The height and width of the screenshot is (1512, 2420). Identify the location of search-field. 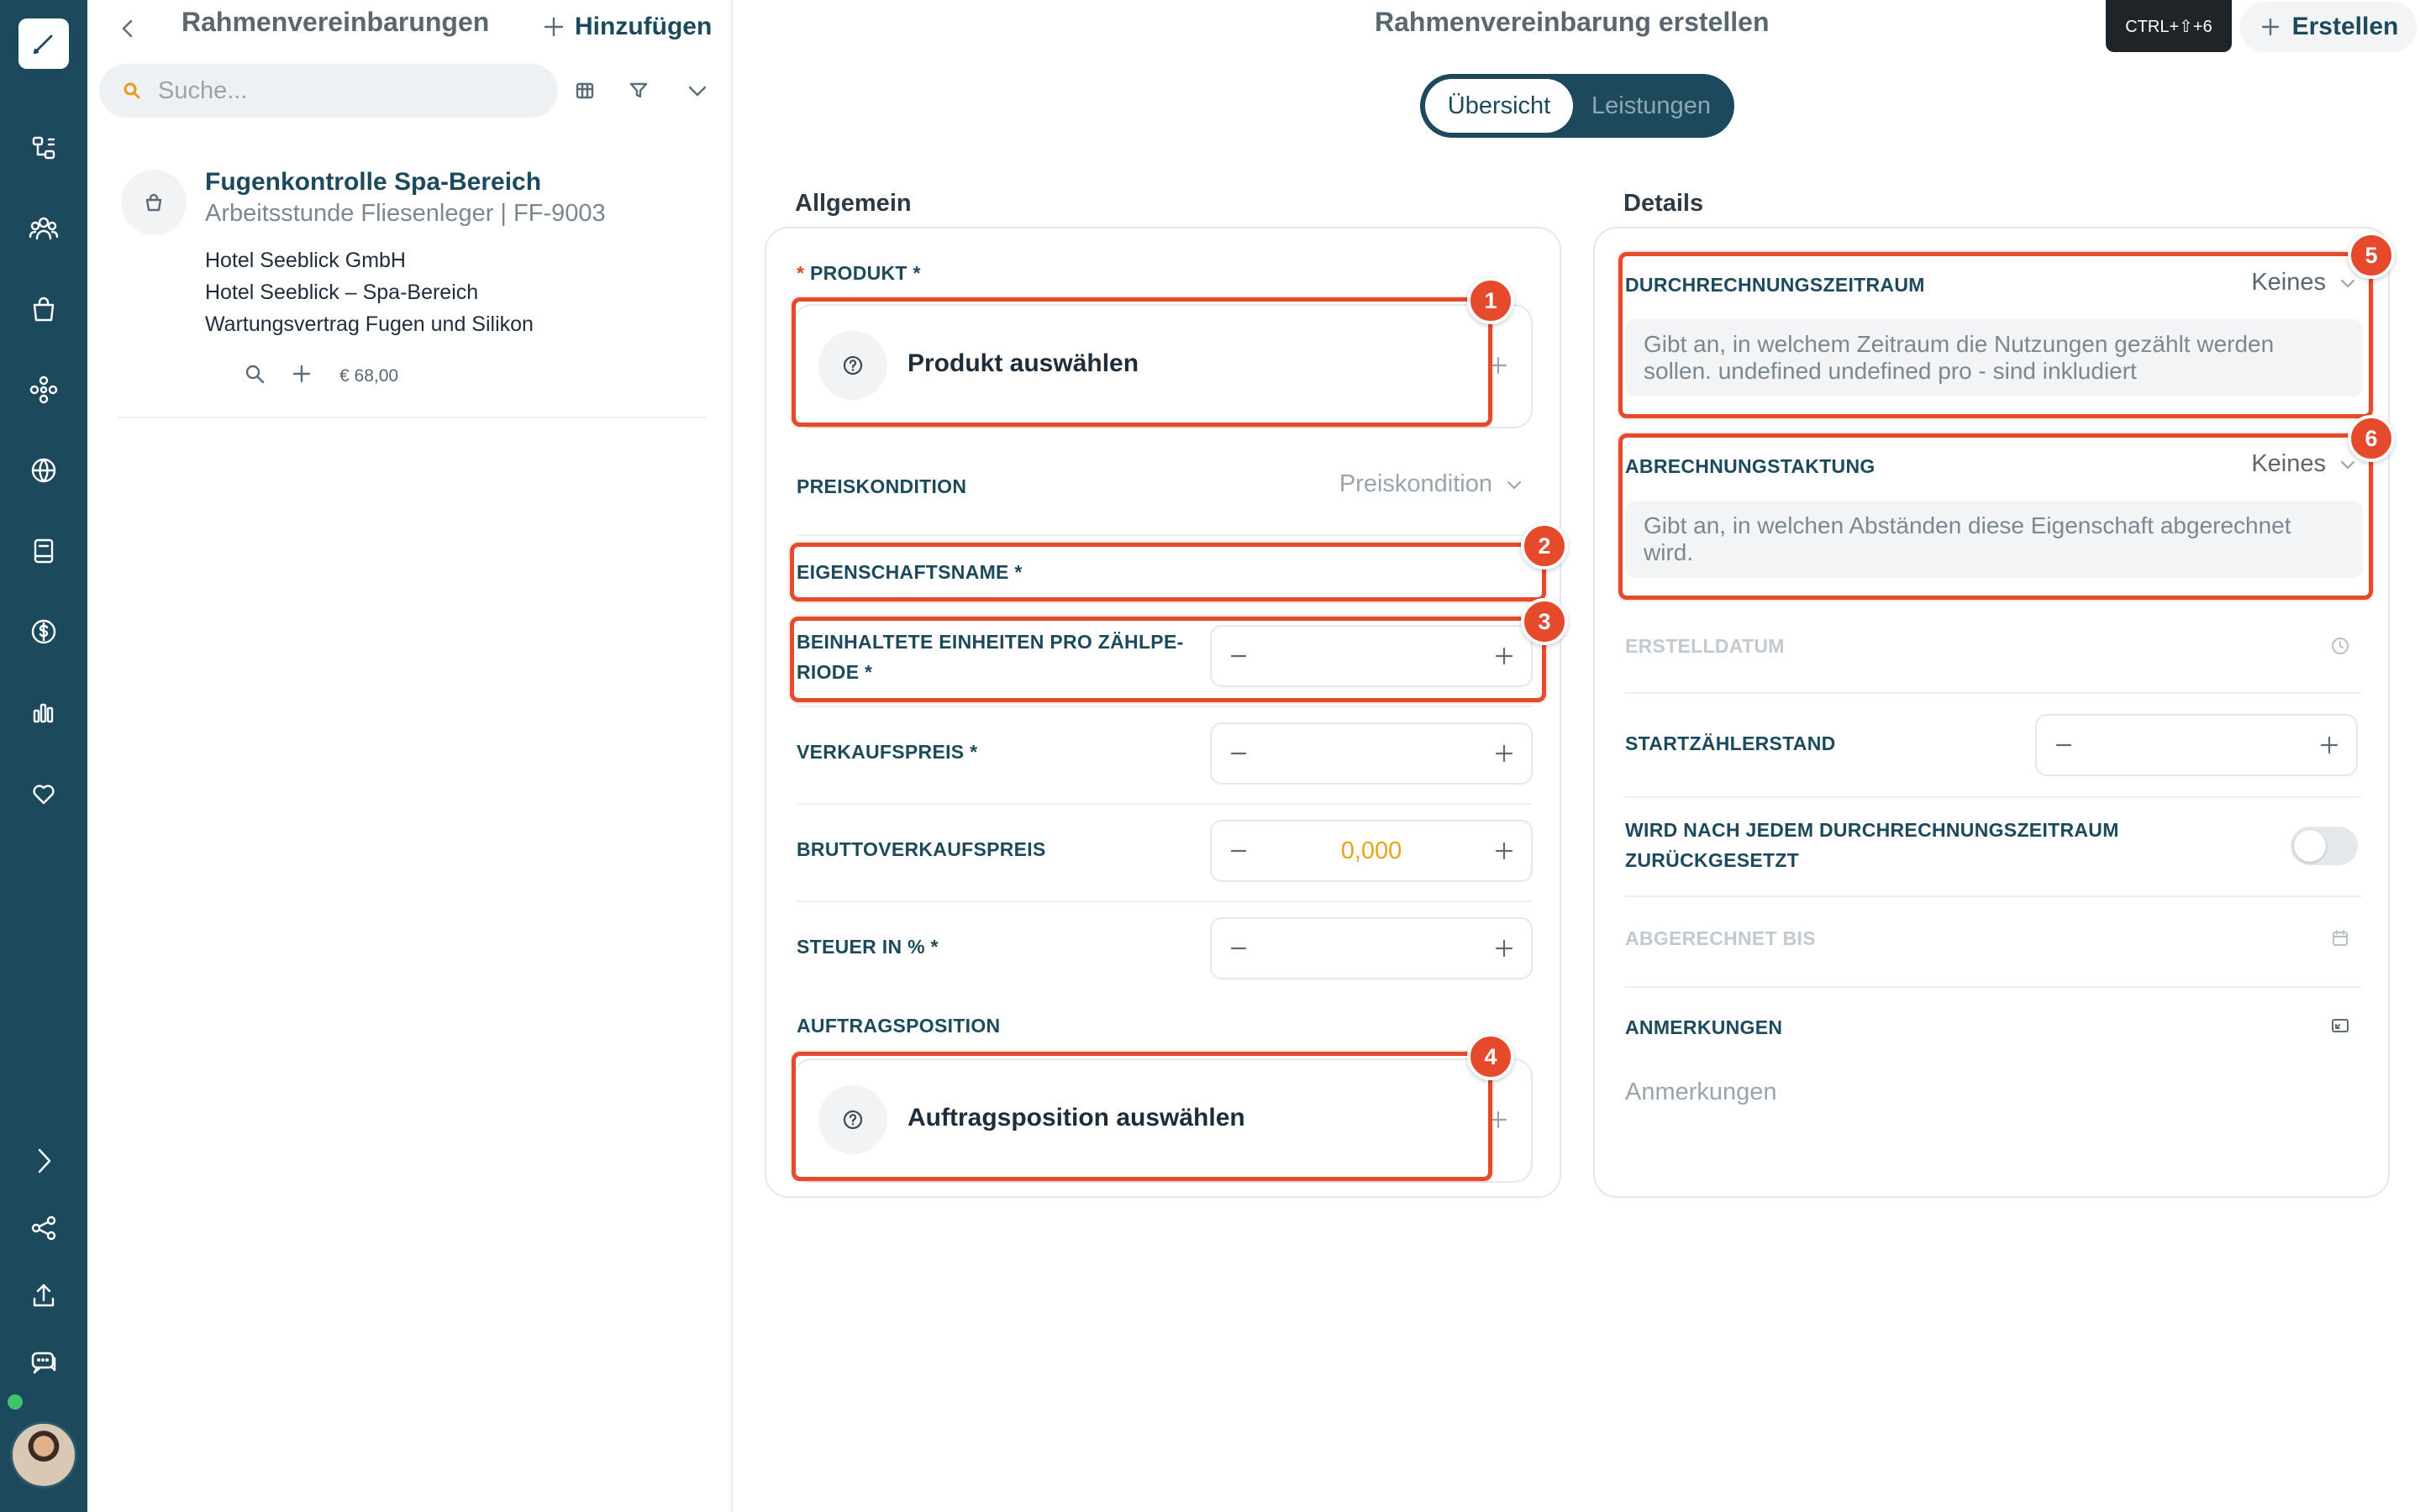
(329, 91).